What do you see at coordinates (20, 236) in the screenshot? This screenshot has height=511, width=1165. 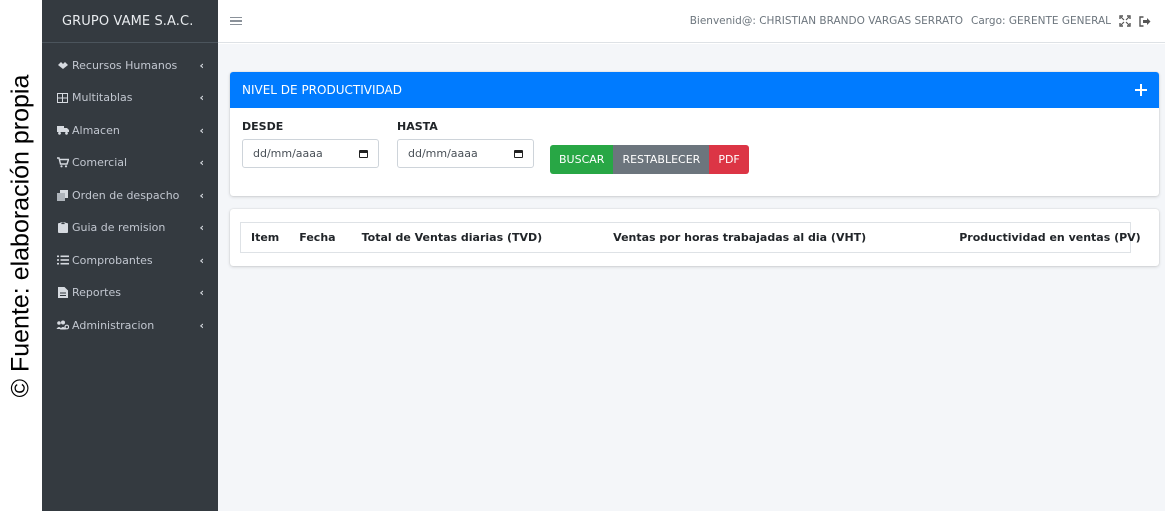 I see `source-caption: © Fuente: elaboración propia` at bounding box center [20, 236].